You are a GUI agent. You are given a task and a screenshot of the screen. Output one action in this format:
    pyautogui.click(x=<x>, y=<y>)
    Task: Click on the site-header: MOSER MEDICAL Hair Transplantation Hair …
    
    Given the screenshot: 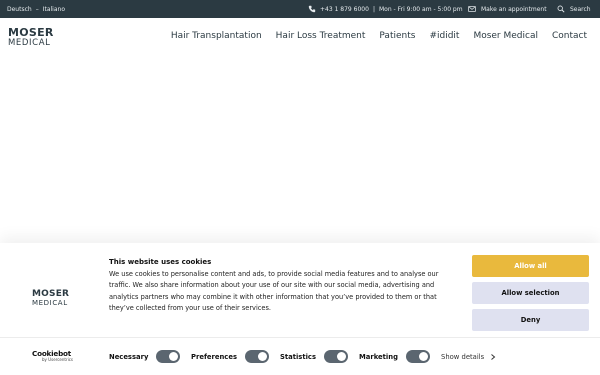 What is the action you would take?
    pyautogui.click(x=300, y=37)
    